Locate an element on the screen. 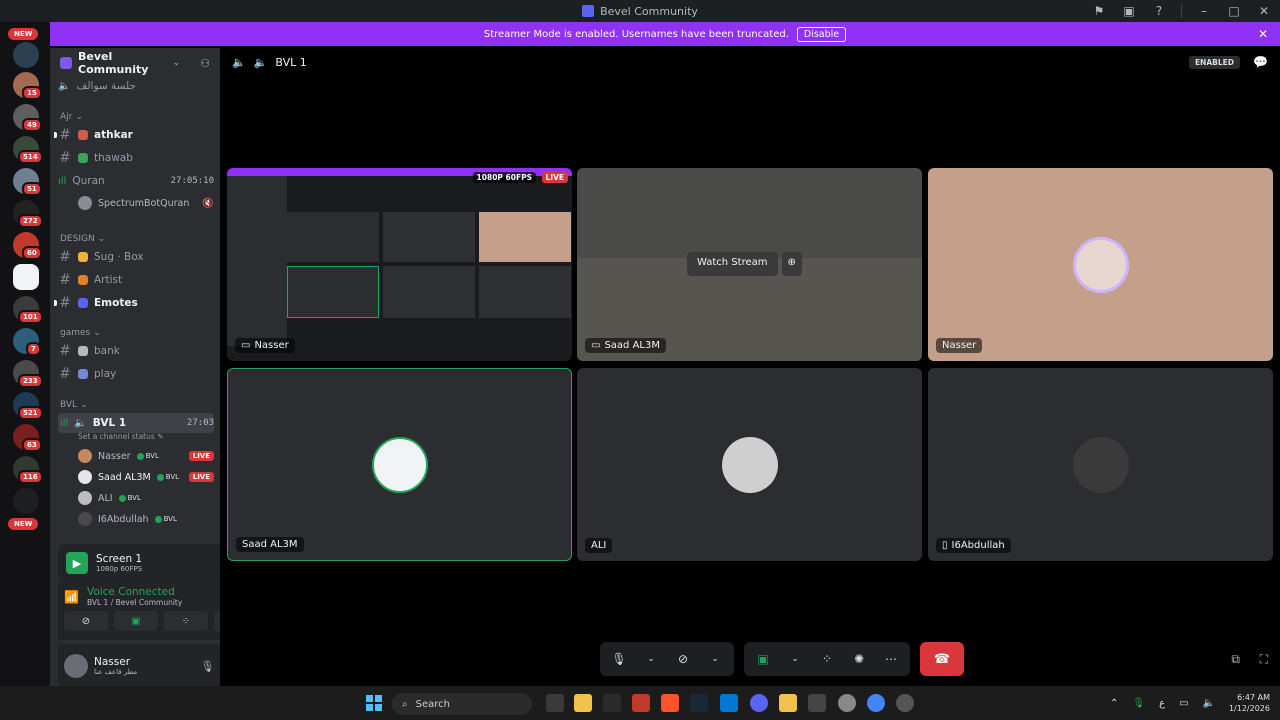 The image size is (1280, 720). system-tray: ⌃ 🎙 ع ▭ 🔈 6:47 AM 1/12/2026 is located at coordinates (1190, 703).